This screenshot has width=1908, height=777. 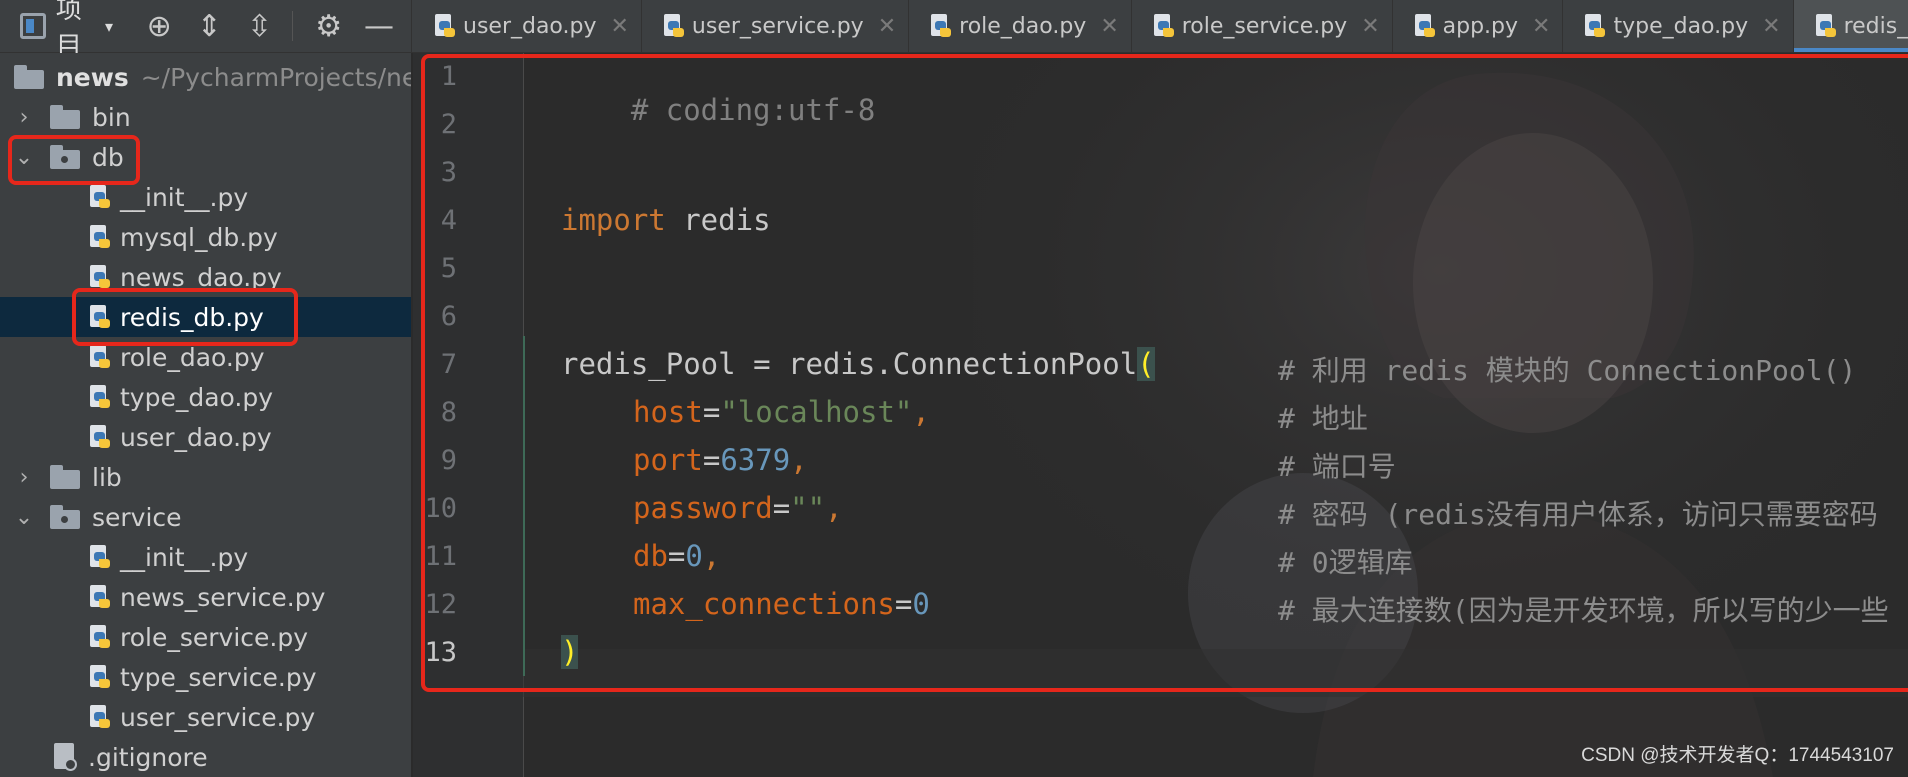 I want to click on code-line-8: host="localhost",, so click(x=781, y=412).